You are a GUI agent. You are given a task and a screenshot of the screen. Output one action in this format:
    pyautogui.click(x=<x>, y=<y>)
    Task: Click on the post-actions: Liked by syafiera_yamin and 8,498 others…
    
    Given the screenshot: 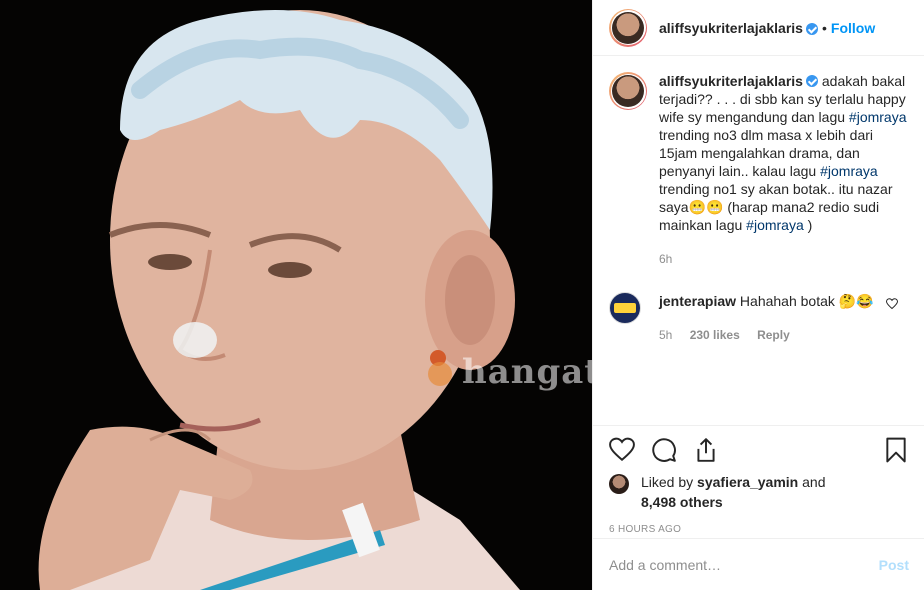 What is the action you would take?
    pyautogui.click(x=758, y=480)
    